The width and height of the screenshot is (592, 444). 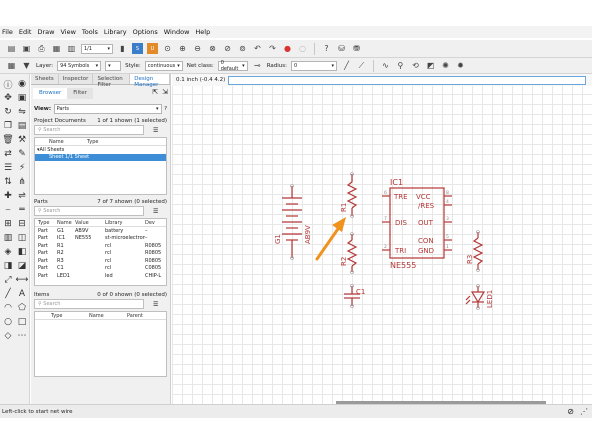 What do you see at coordinates (122, 48) in the screenshot?
I see `use-icon: ▮` at bounding box center [122, 48].